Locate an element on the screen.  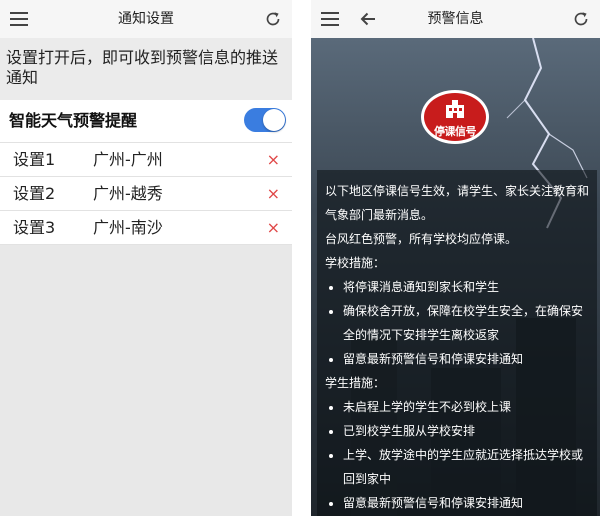
setting-name: 设置1 is located at coordinates (34, 159).